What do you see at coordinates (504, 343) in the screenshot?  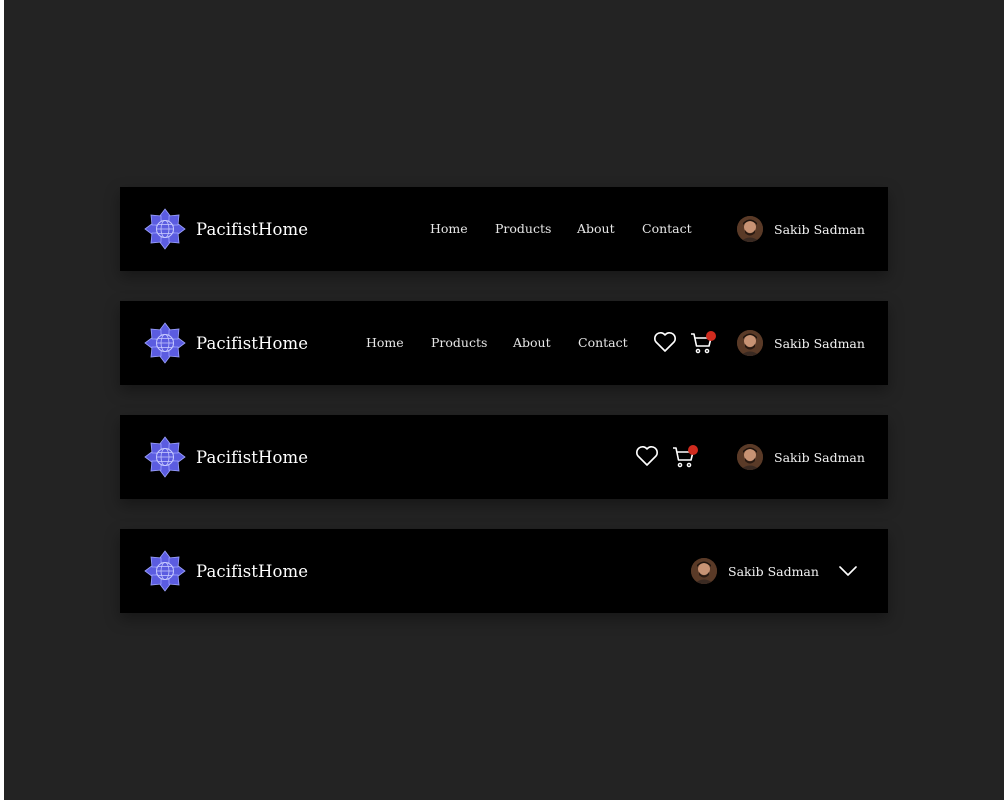 I see `navbar-links-icons-and-user: PacifistHome Home Products About Contact` at bounding box center [504, 343].